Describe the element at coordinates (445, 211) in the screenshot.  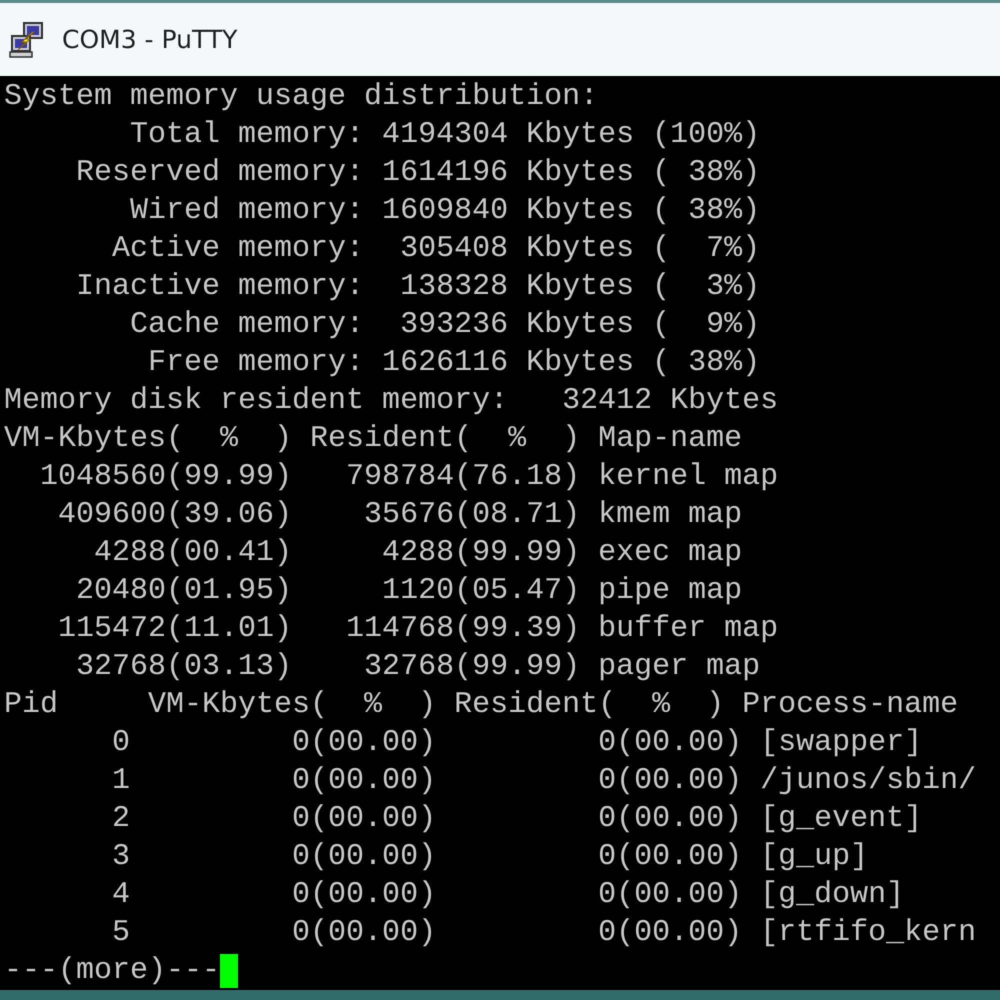
I see `terminal-line: Wired memory: 1609840 Kbytes ( 38%)` at that location.